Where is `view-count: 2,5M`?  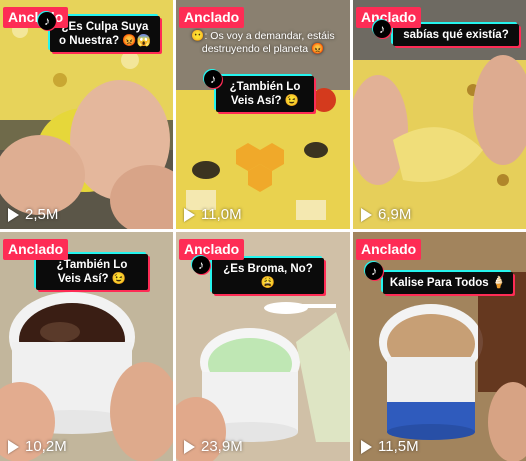
view-count: 2,5M is located at coordinates (33, 214).